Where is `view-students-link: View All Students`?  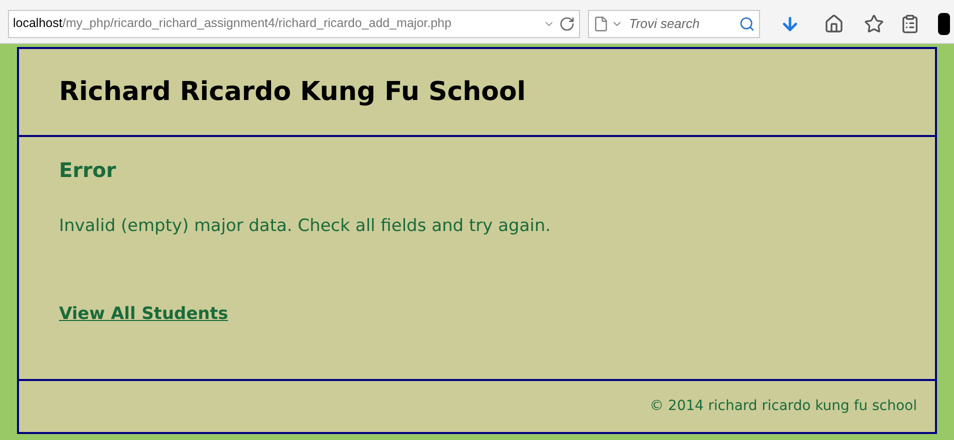
view-students-link: View All Students is located at coordinates (143, 314).